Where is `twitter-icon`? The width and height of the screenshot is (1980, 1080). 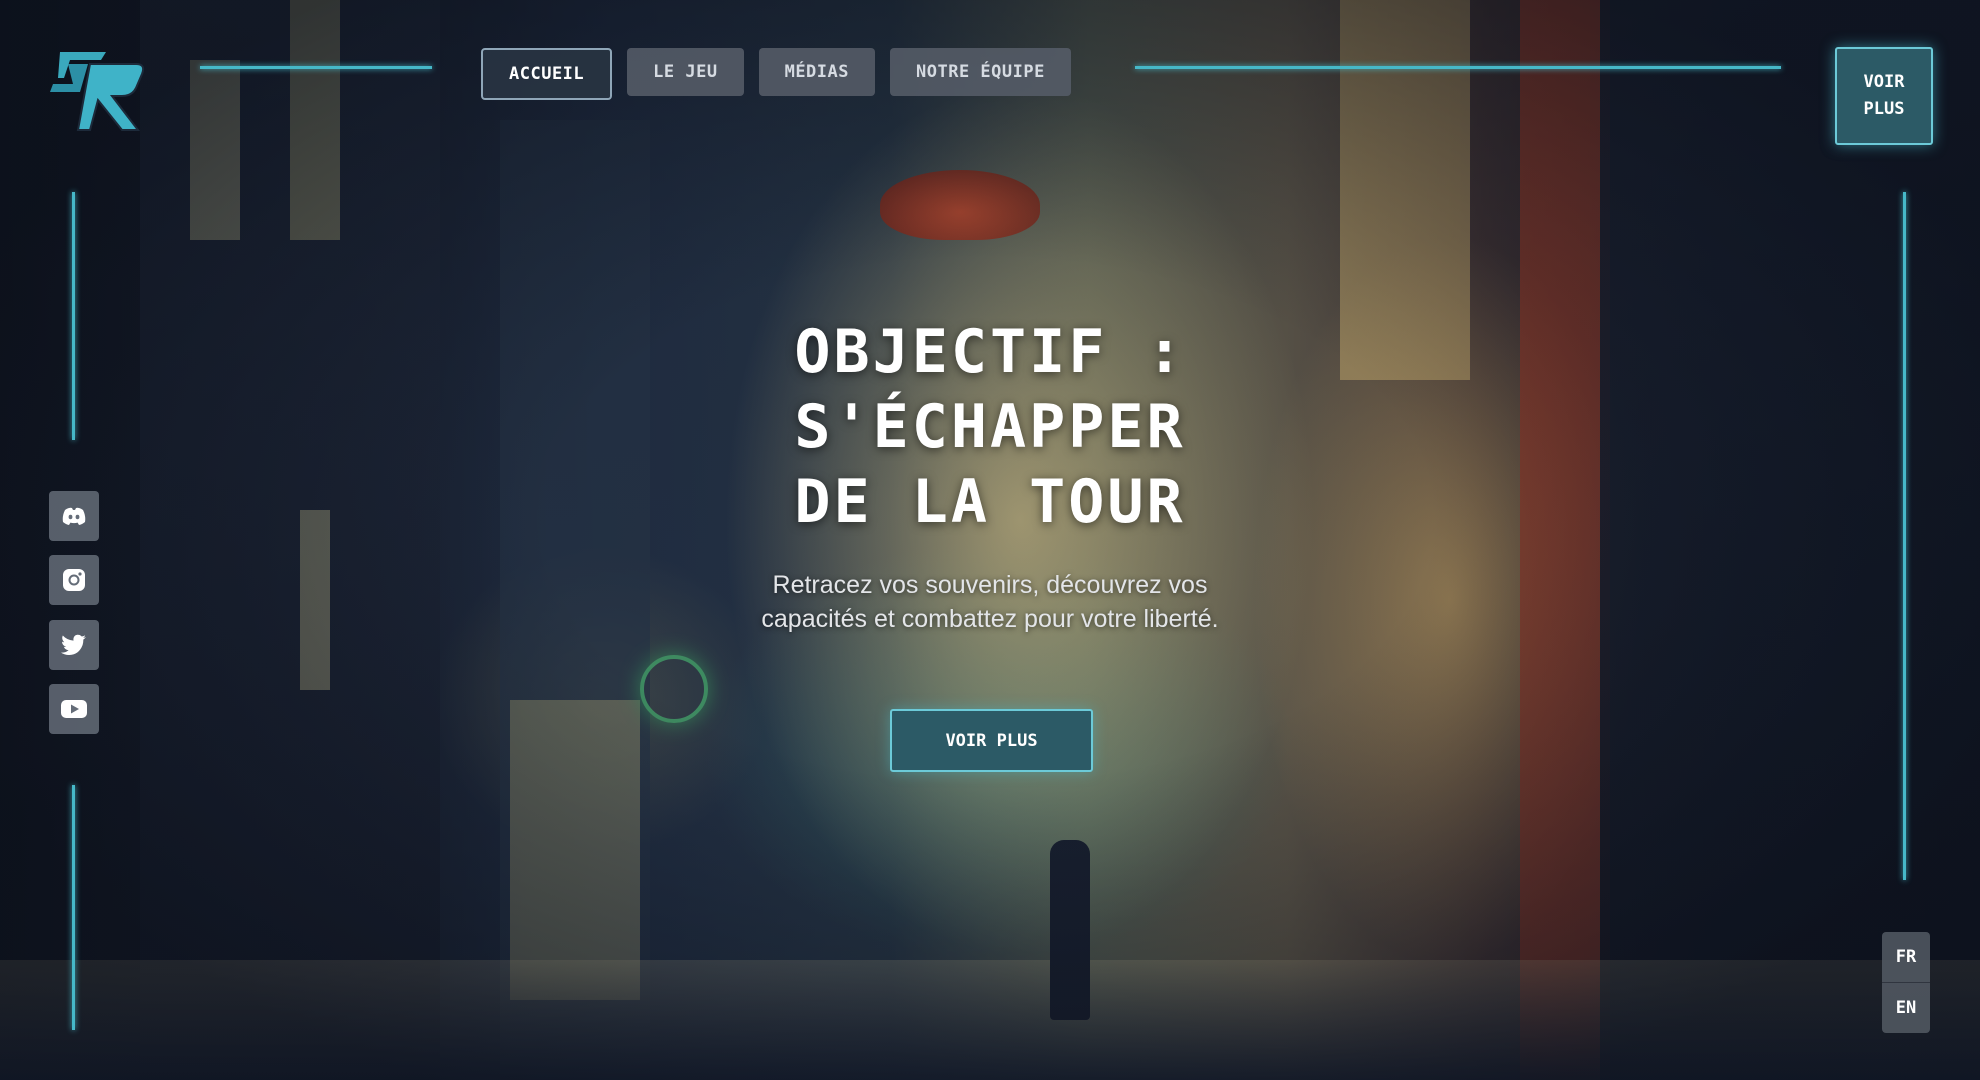 twitter-icon is located at coordinates (73, 645).